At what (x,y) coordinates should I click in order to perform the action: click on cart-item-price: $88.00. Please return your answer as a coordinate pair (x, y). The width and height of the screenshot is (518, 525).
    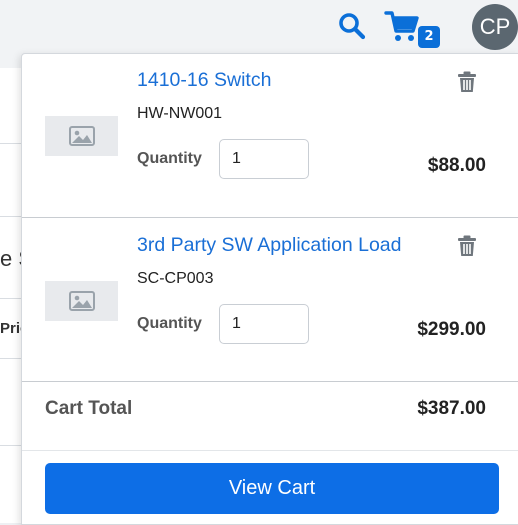
    Looking at the image, I should click on (456, 165).